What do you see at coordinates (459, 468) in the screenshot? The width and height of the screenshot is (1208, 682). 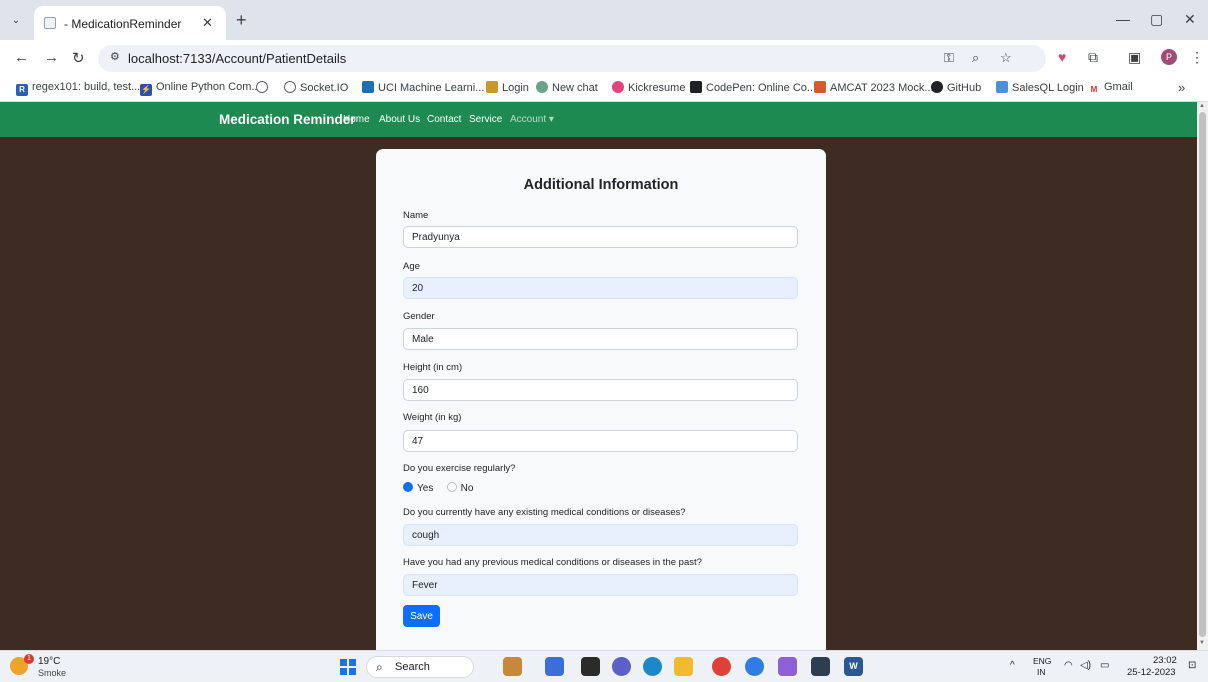 I see `exercise-label: Do you exercise regularly?` at bounding box center [459, 468].